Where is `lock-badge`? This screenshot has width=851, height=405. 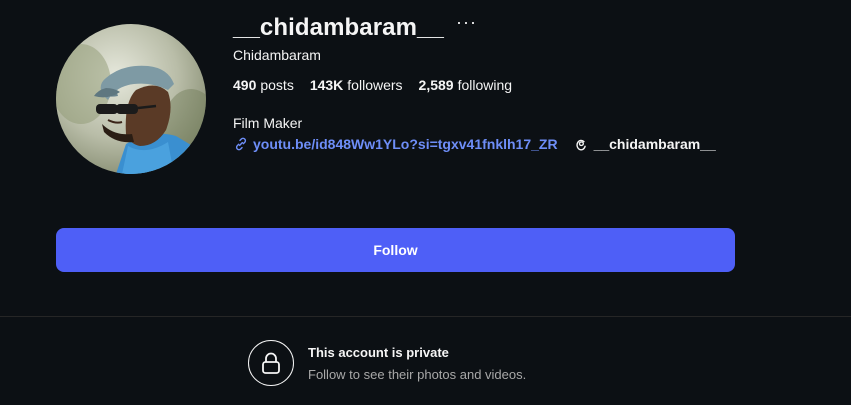 lock-badge is located at coordinates (271, 363).